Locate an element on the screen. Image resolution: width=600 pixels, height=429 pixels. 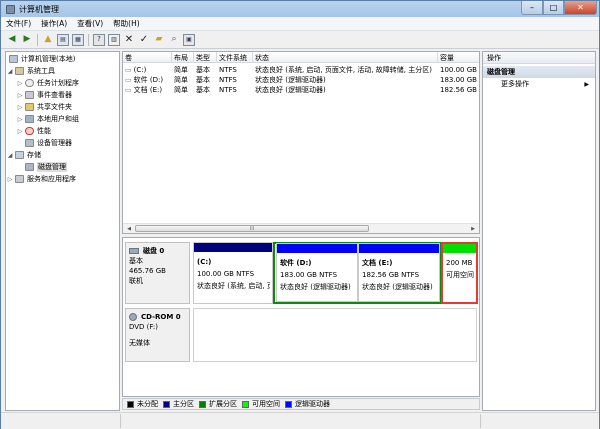
status-bar is located at coordinates (300, 420).